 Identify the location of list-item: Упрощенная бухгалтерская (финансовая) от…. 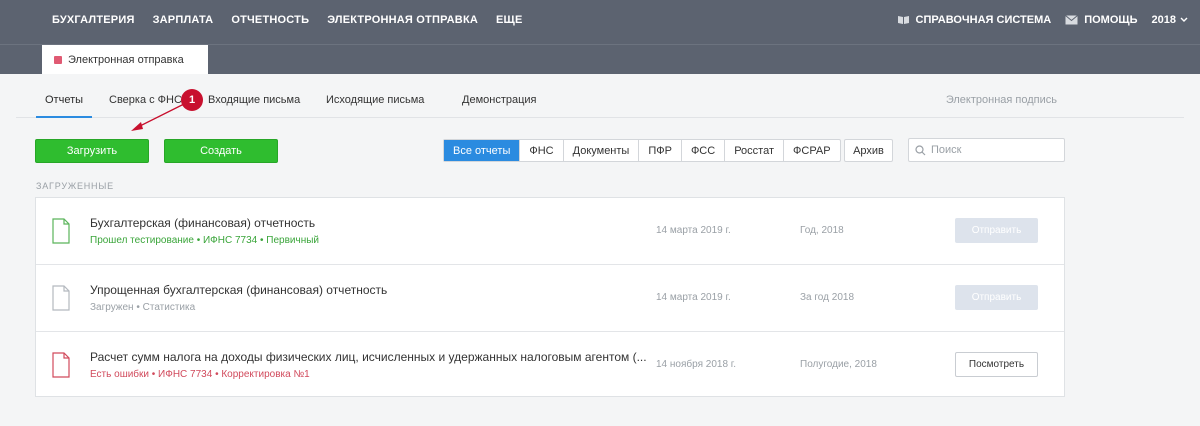
(550, 298).